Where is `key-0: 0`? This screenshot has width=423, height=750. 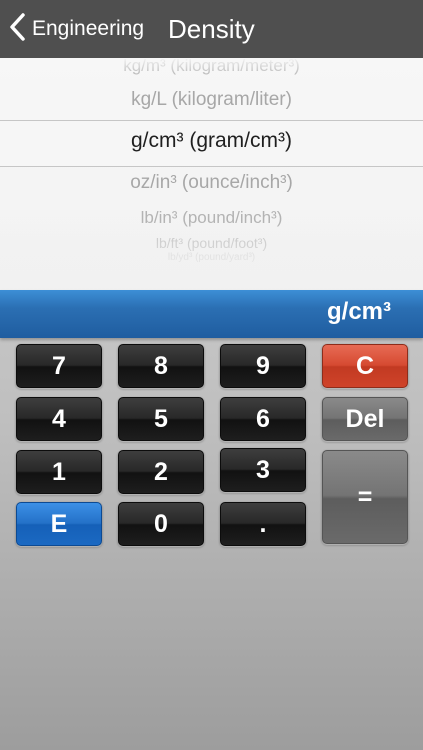 key-0: 0 is located at coordinates (161, 524).